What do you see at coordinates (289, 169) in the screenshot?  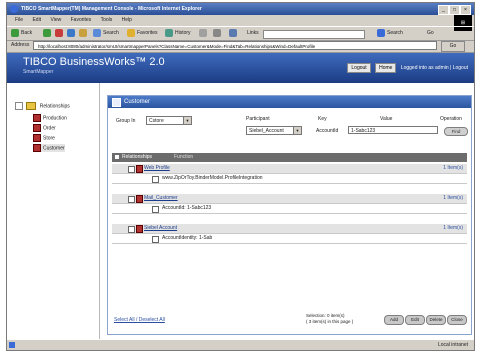 I see `relationship-group-row: Web Profile 1 Item(s)` at bounding box center [289, 169].